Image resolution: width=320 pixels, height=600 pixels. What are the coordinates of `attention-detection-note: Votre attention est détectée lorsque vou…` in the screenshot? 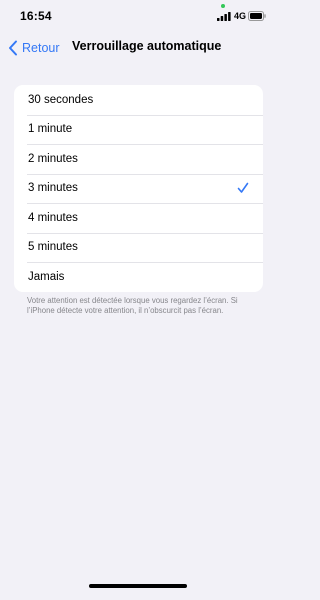 It's located at (132, 305).